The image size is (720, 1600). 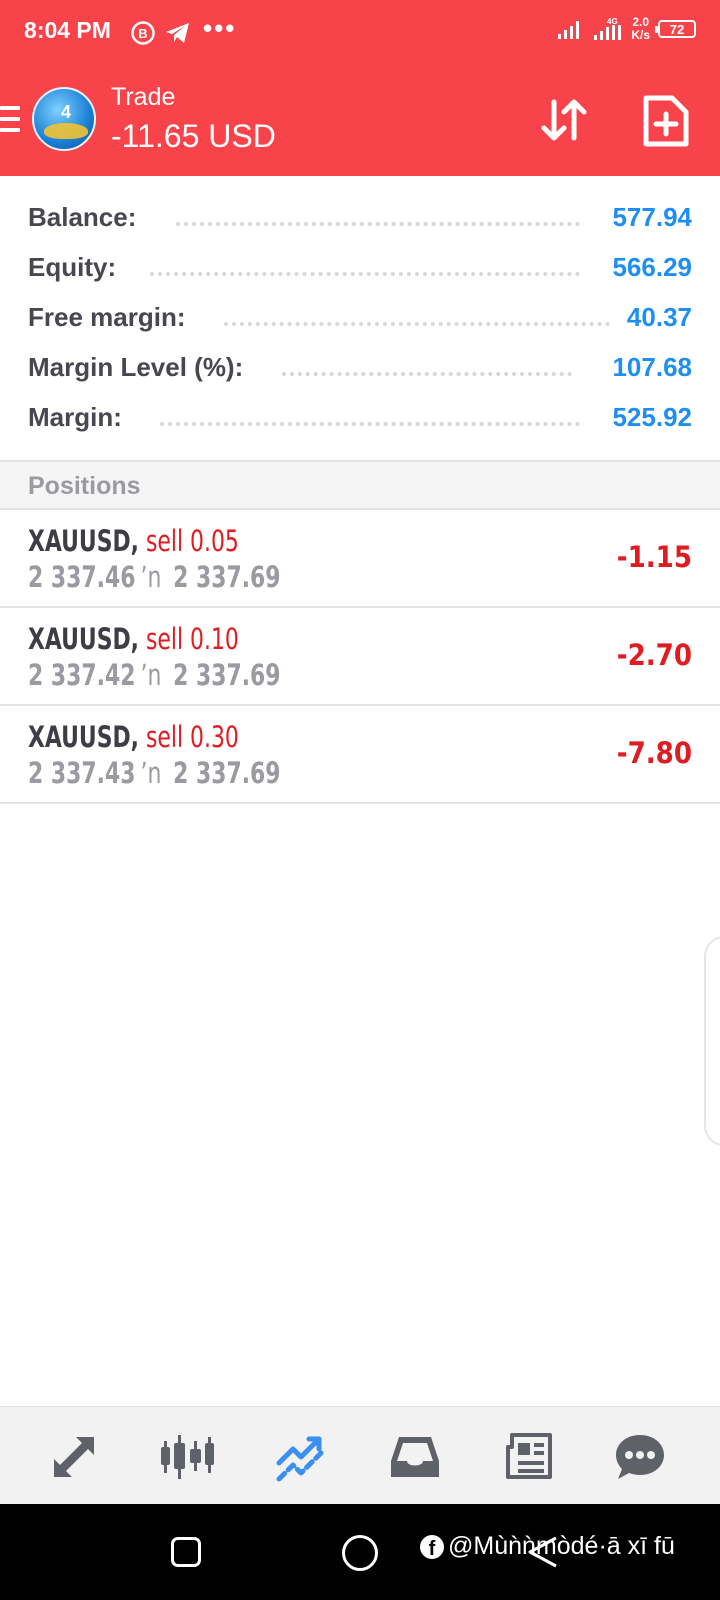 What do you see at coordinates (186, 1552) in the screenshot?
I see `recent-apps-button` at bounding box center [186, 1552].